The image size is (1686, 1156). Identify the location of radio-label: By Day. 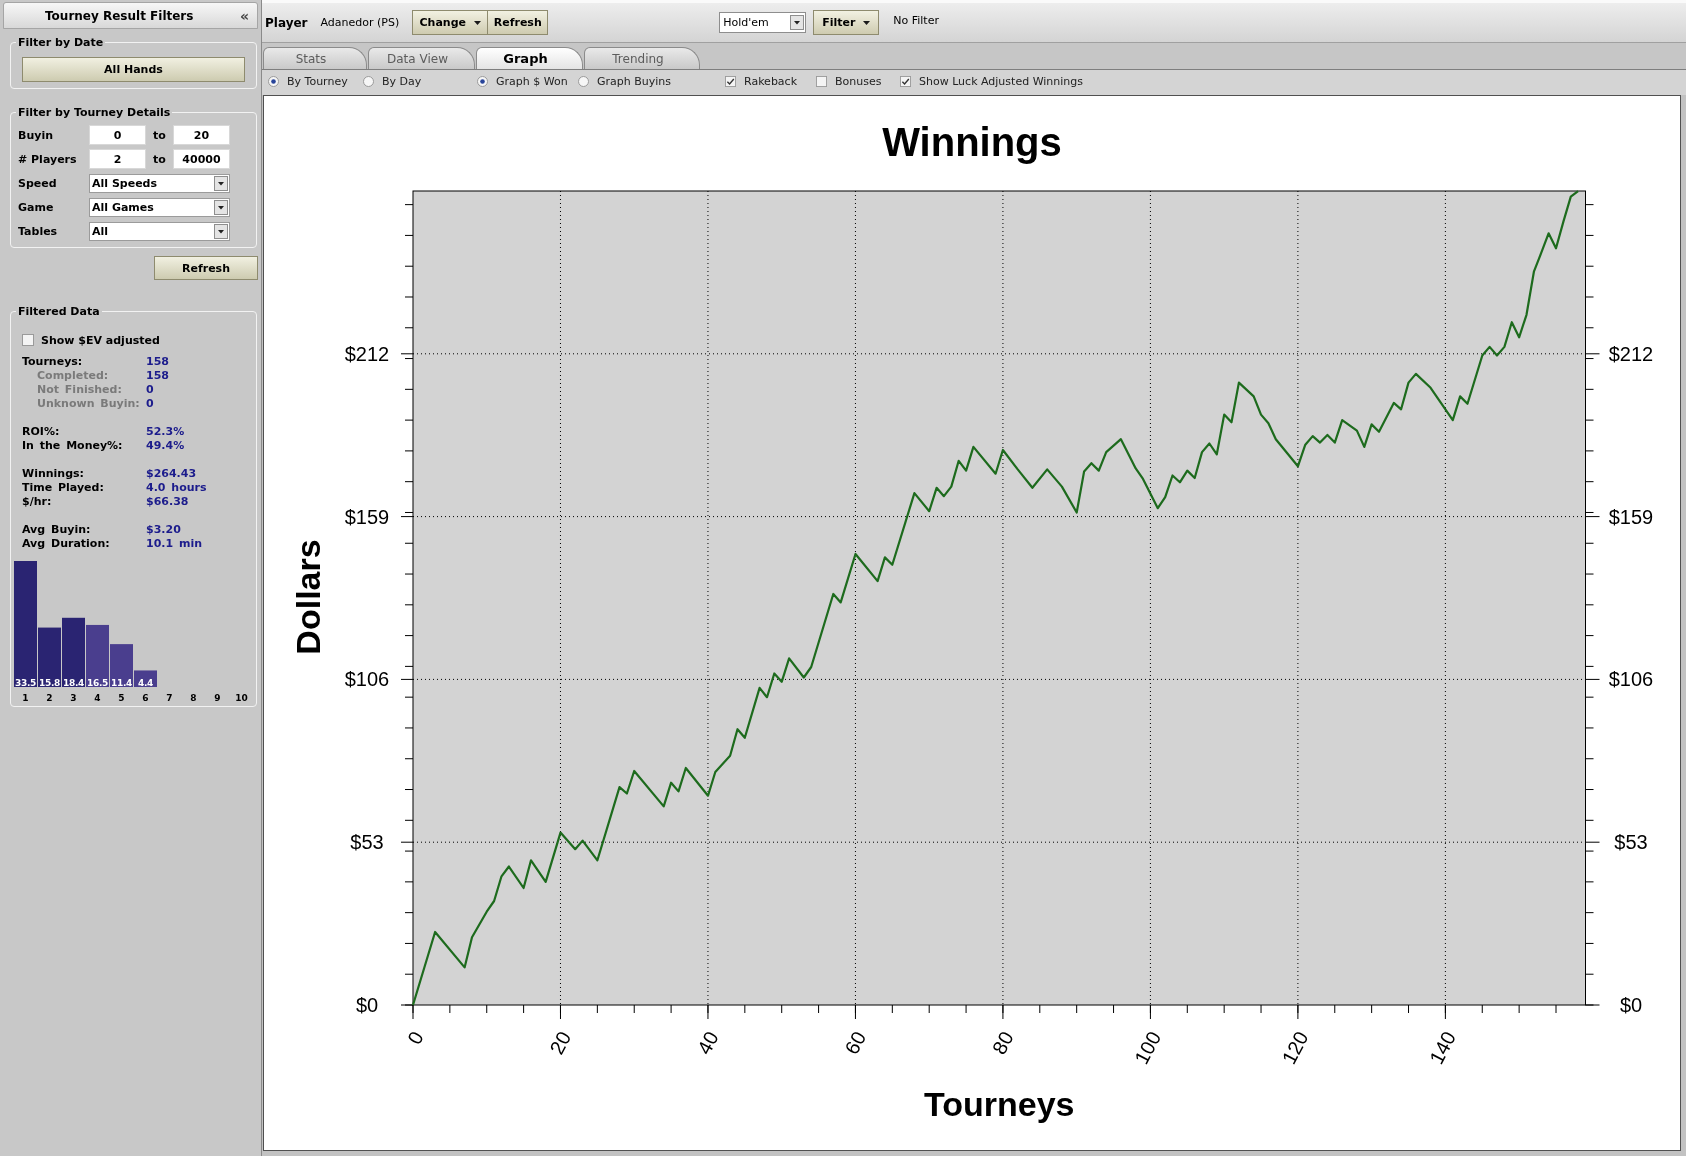
(402, 81).